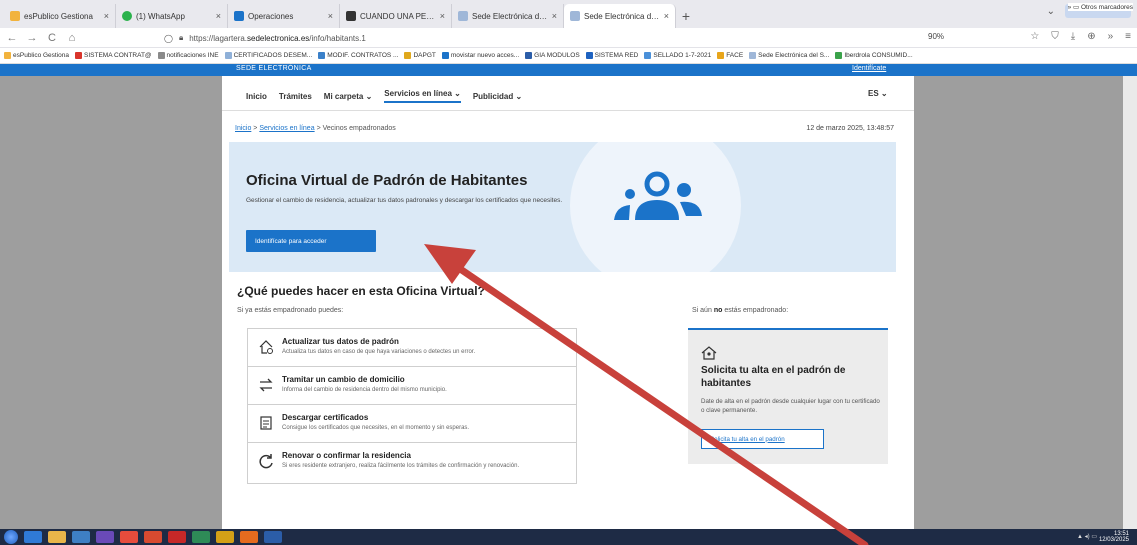  Describe the element at coordinates (290, 310) in the screenshot. I see `registered-subtitle: Si ya estás empadronado puedes:` at that location.